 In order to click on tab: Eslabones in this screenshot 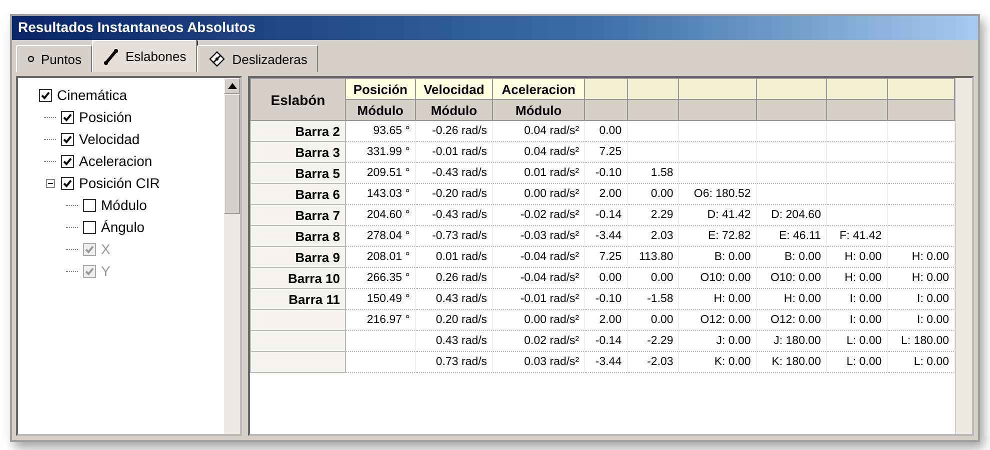, I will do `click(145, 56)`.